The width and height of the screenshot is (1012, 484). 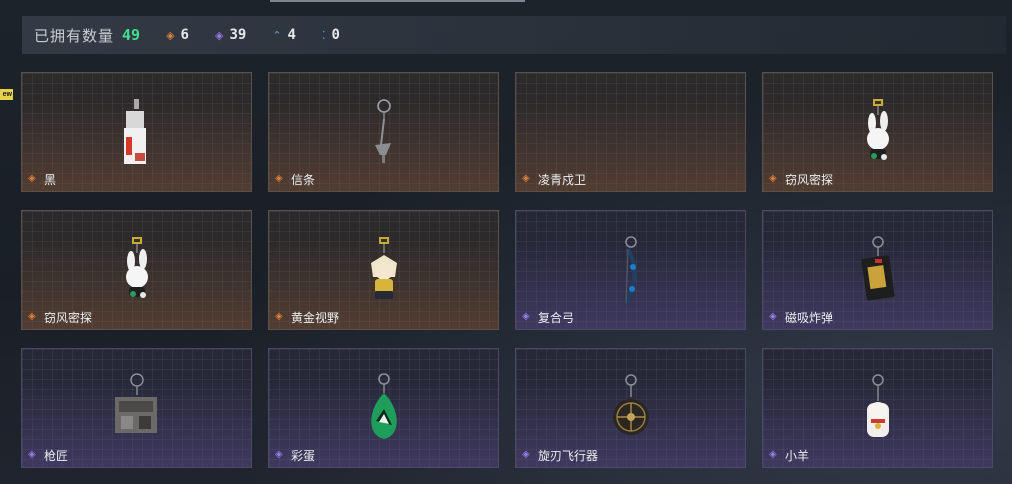 I want to click on rarity-count-value: 39, so click(x=238, y=35).